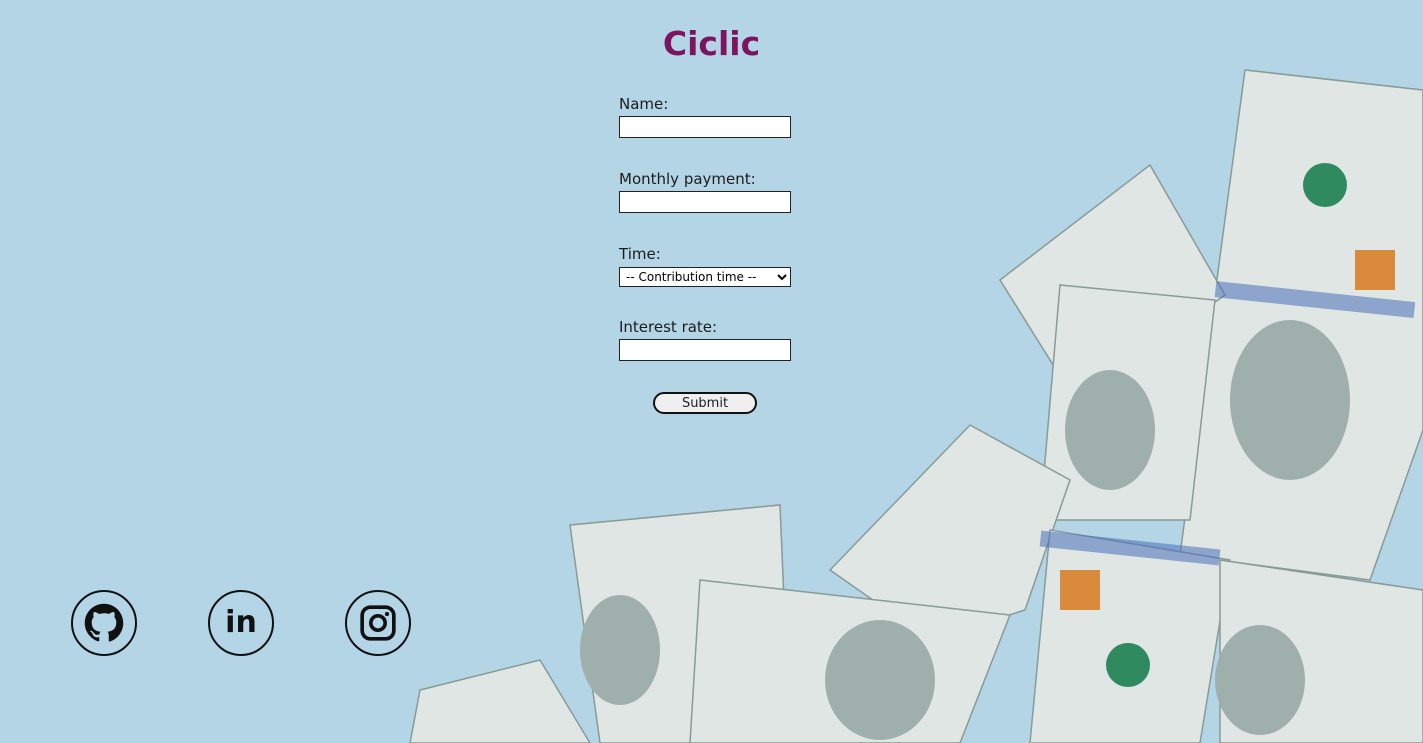  I want to click on name-input, so click(705, 127).